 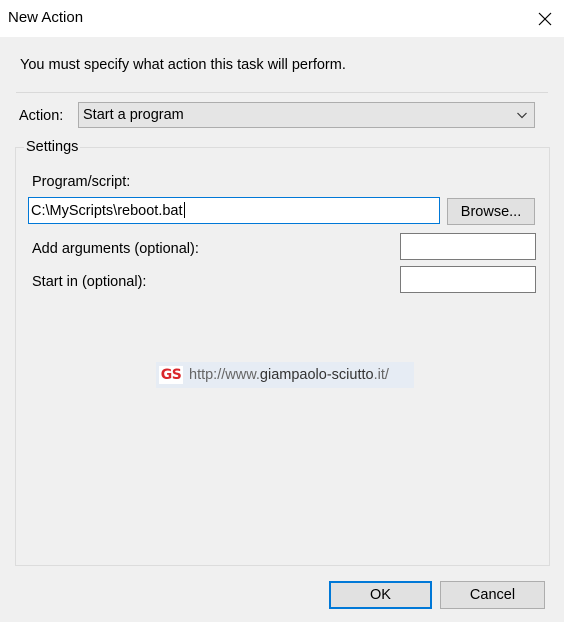 What do you see at coordinates (133, 115) in the screenshot?
I see `action-selected-value: Start a program` at bounding box center [133, 115].